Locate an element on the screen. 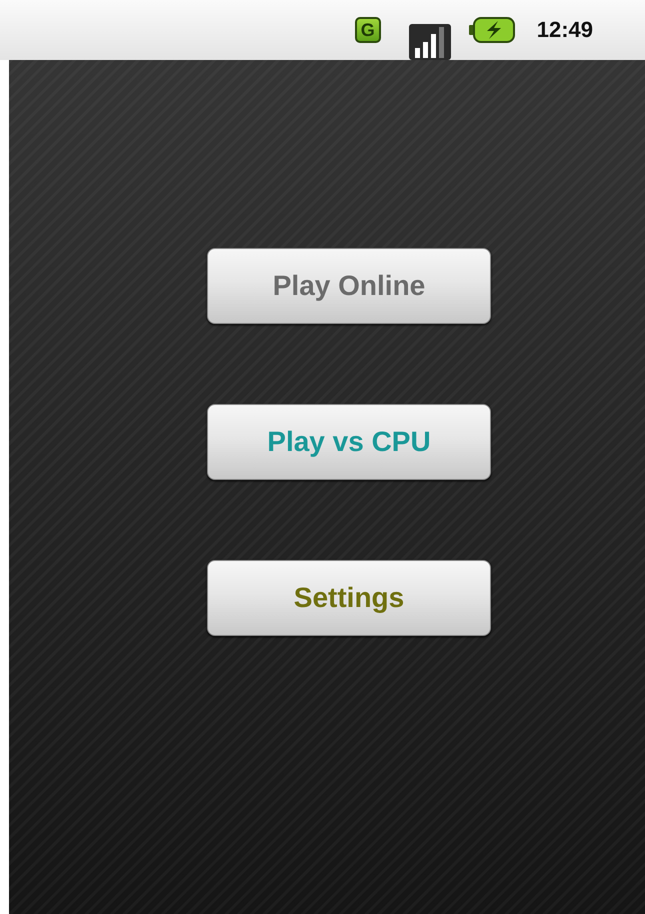 The height and width of the screenshot is (914, 645). battery-charging-icon is located at coordinates (491, 30).